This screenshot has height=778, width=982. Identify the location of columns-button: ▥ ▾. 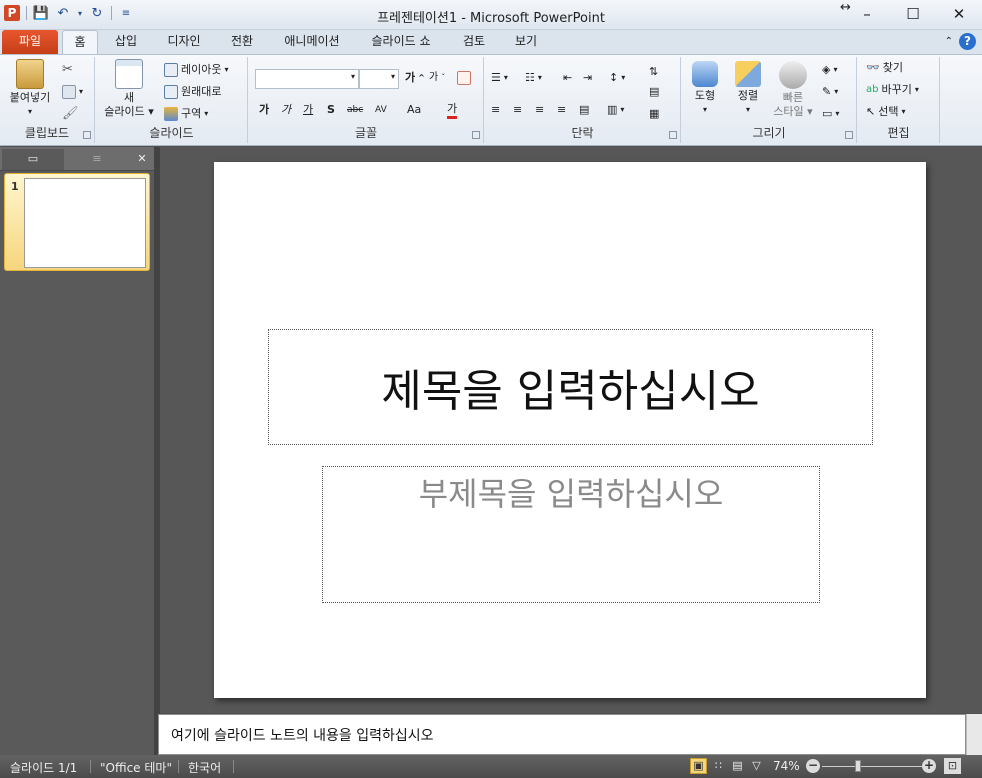
(615, 110).